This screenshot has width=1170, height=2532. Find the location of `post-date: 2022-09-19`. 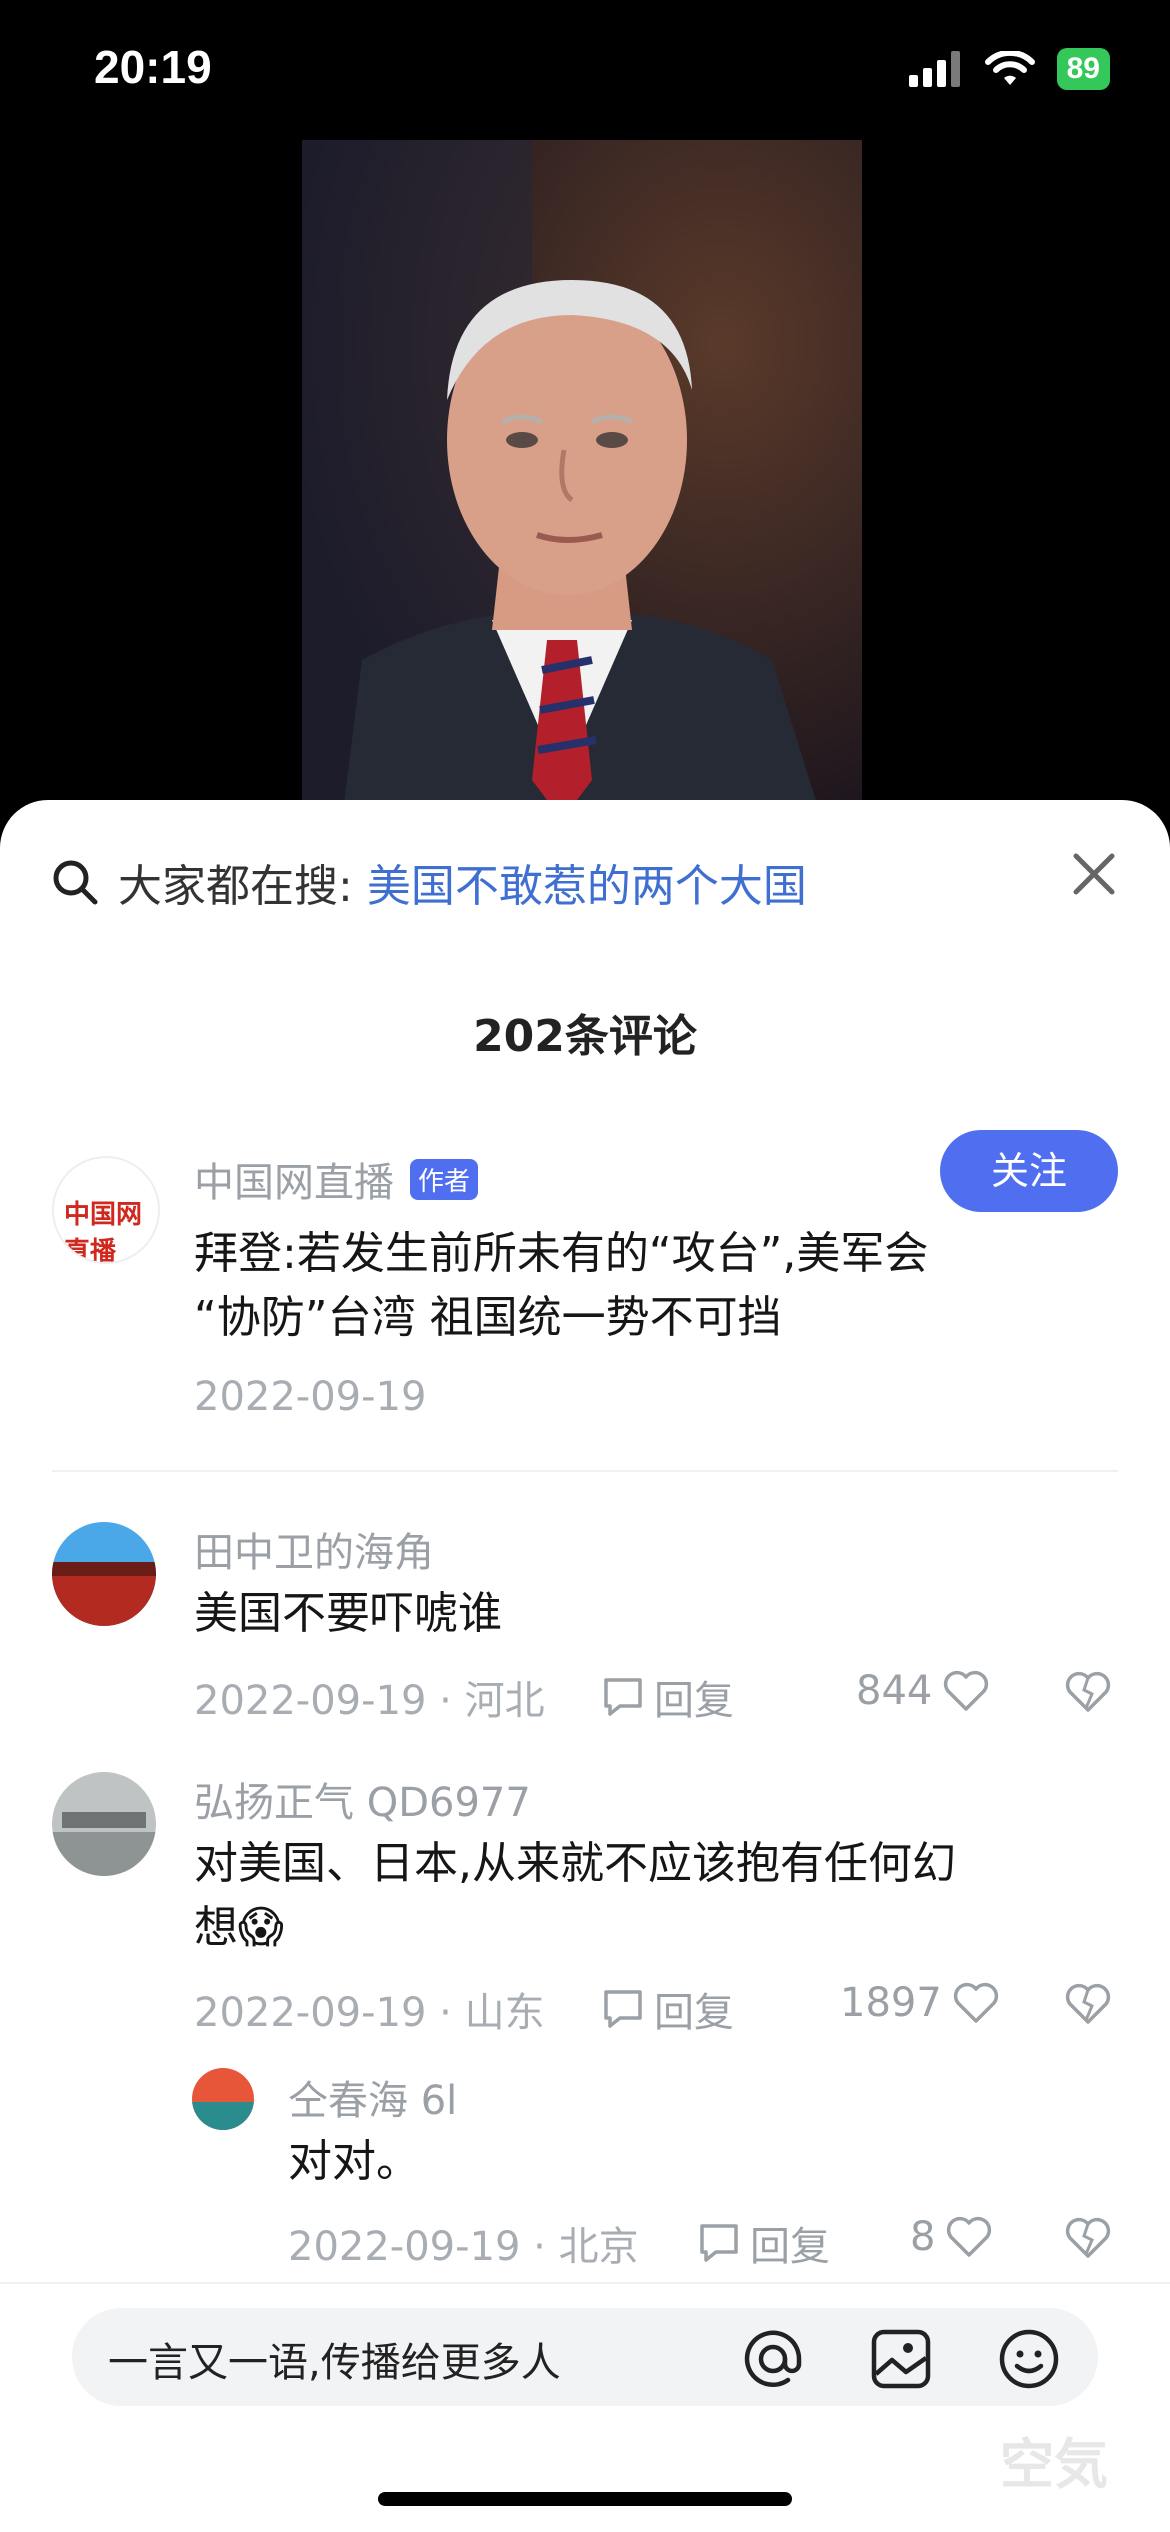

post-date: 2022-09-19 is located at coordinates (310, 1397).